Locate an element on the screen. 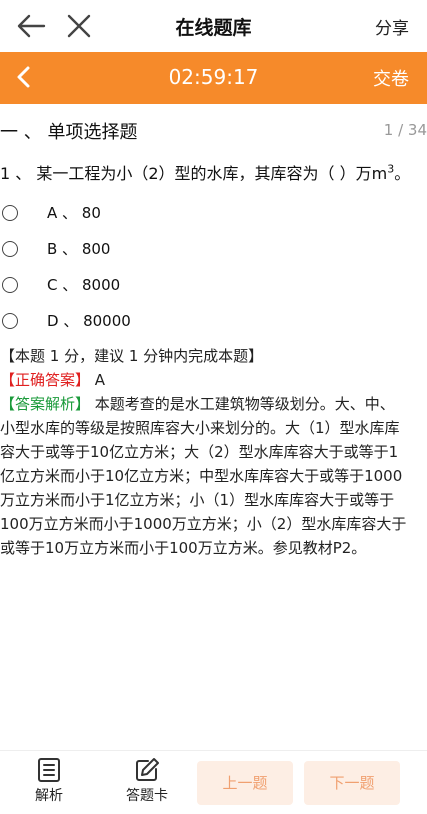 This screenshot has height=814, width=427. share-button: 分享 is located at coordinates (392, 26).